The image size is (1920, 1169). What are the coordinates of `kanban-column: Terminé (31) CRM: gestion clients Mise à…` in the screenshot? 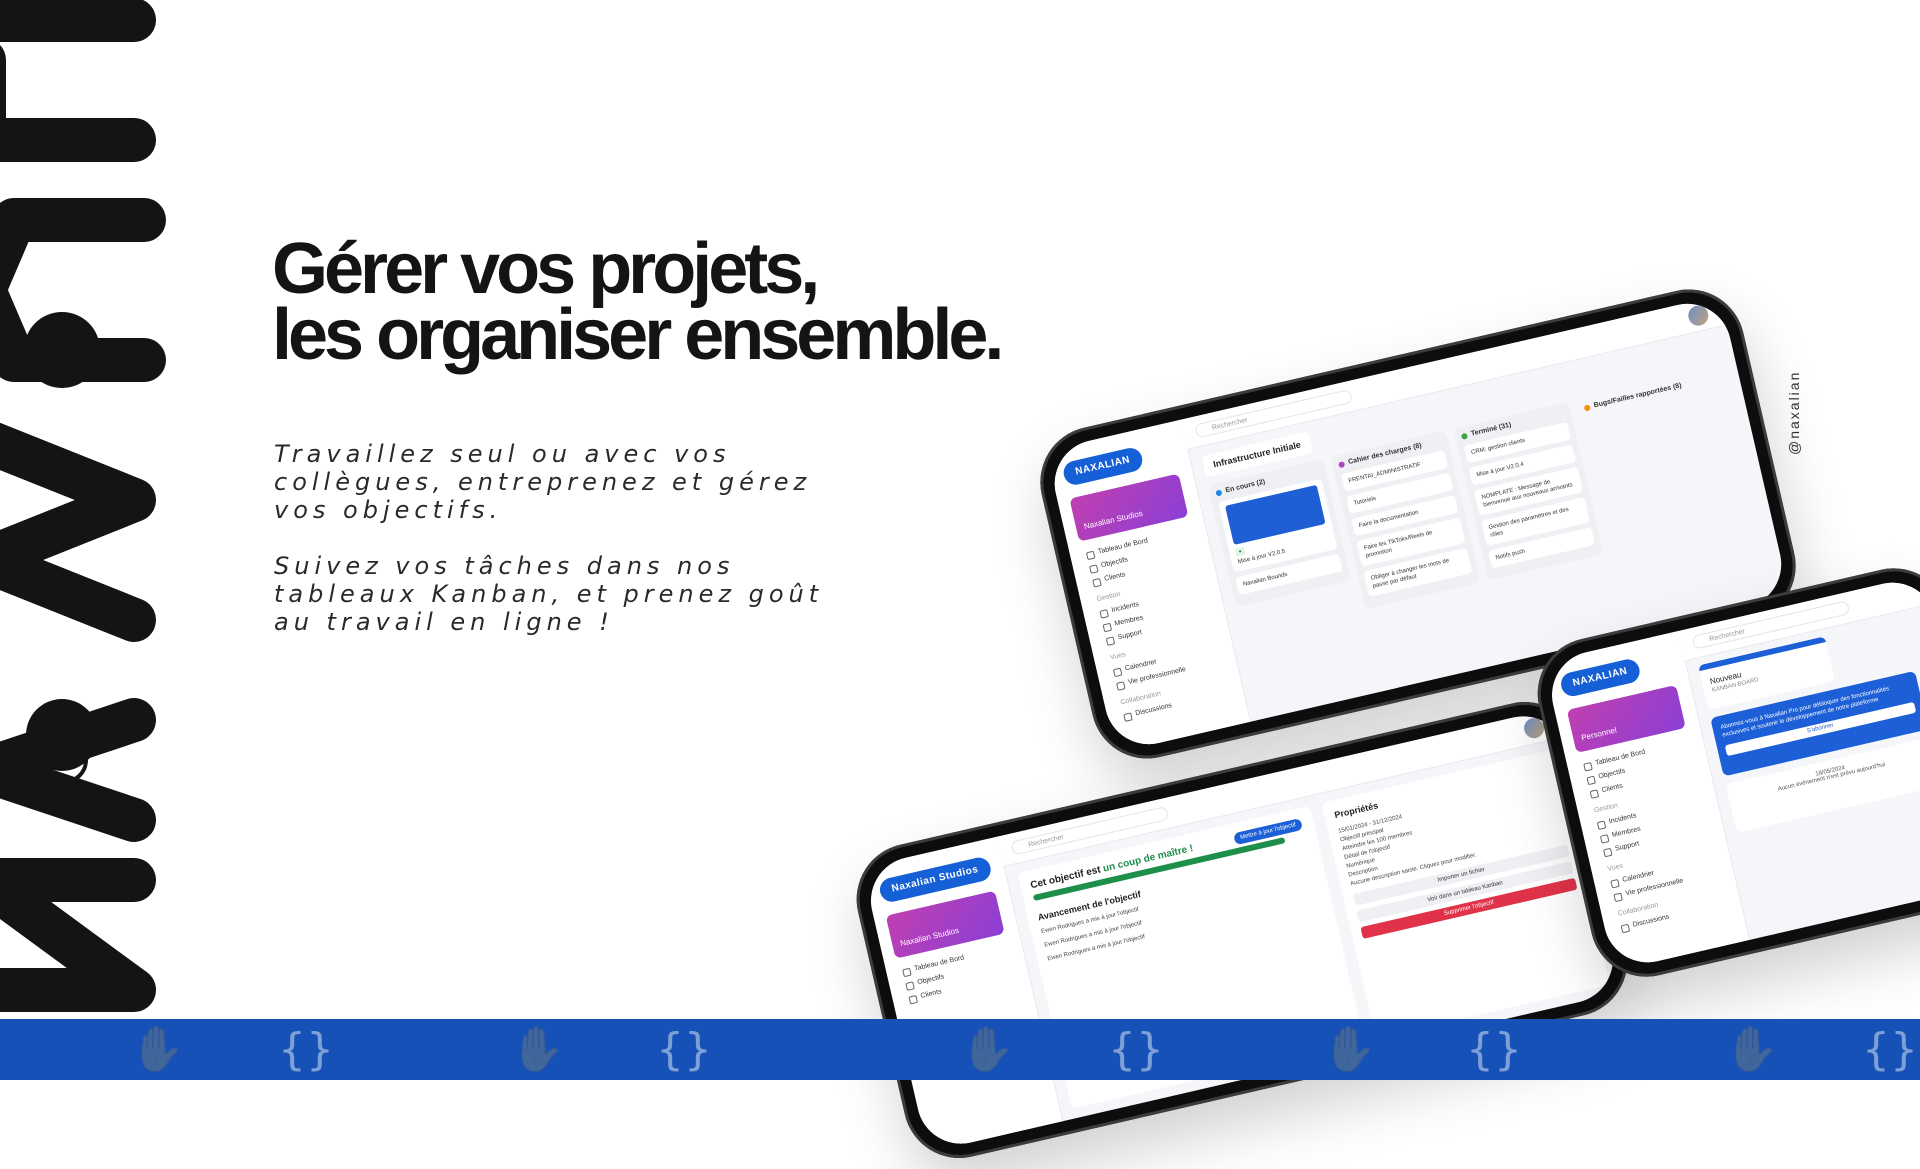 It's located at (1528, 491).